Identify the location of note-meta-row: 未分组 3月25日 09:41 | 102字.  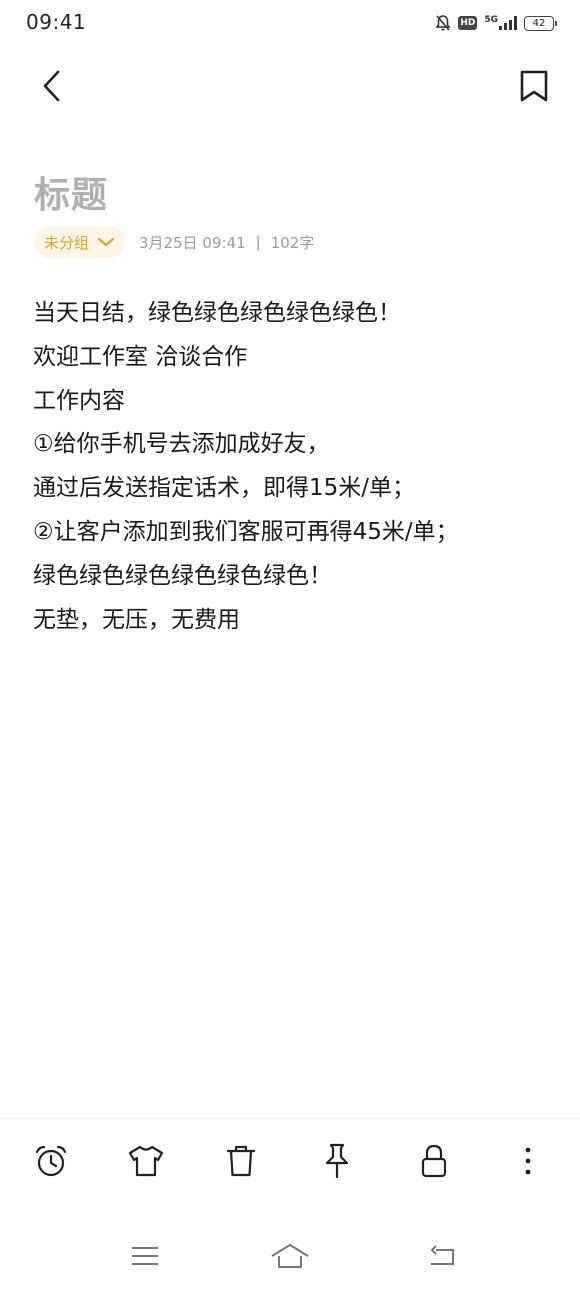
(174, 242).